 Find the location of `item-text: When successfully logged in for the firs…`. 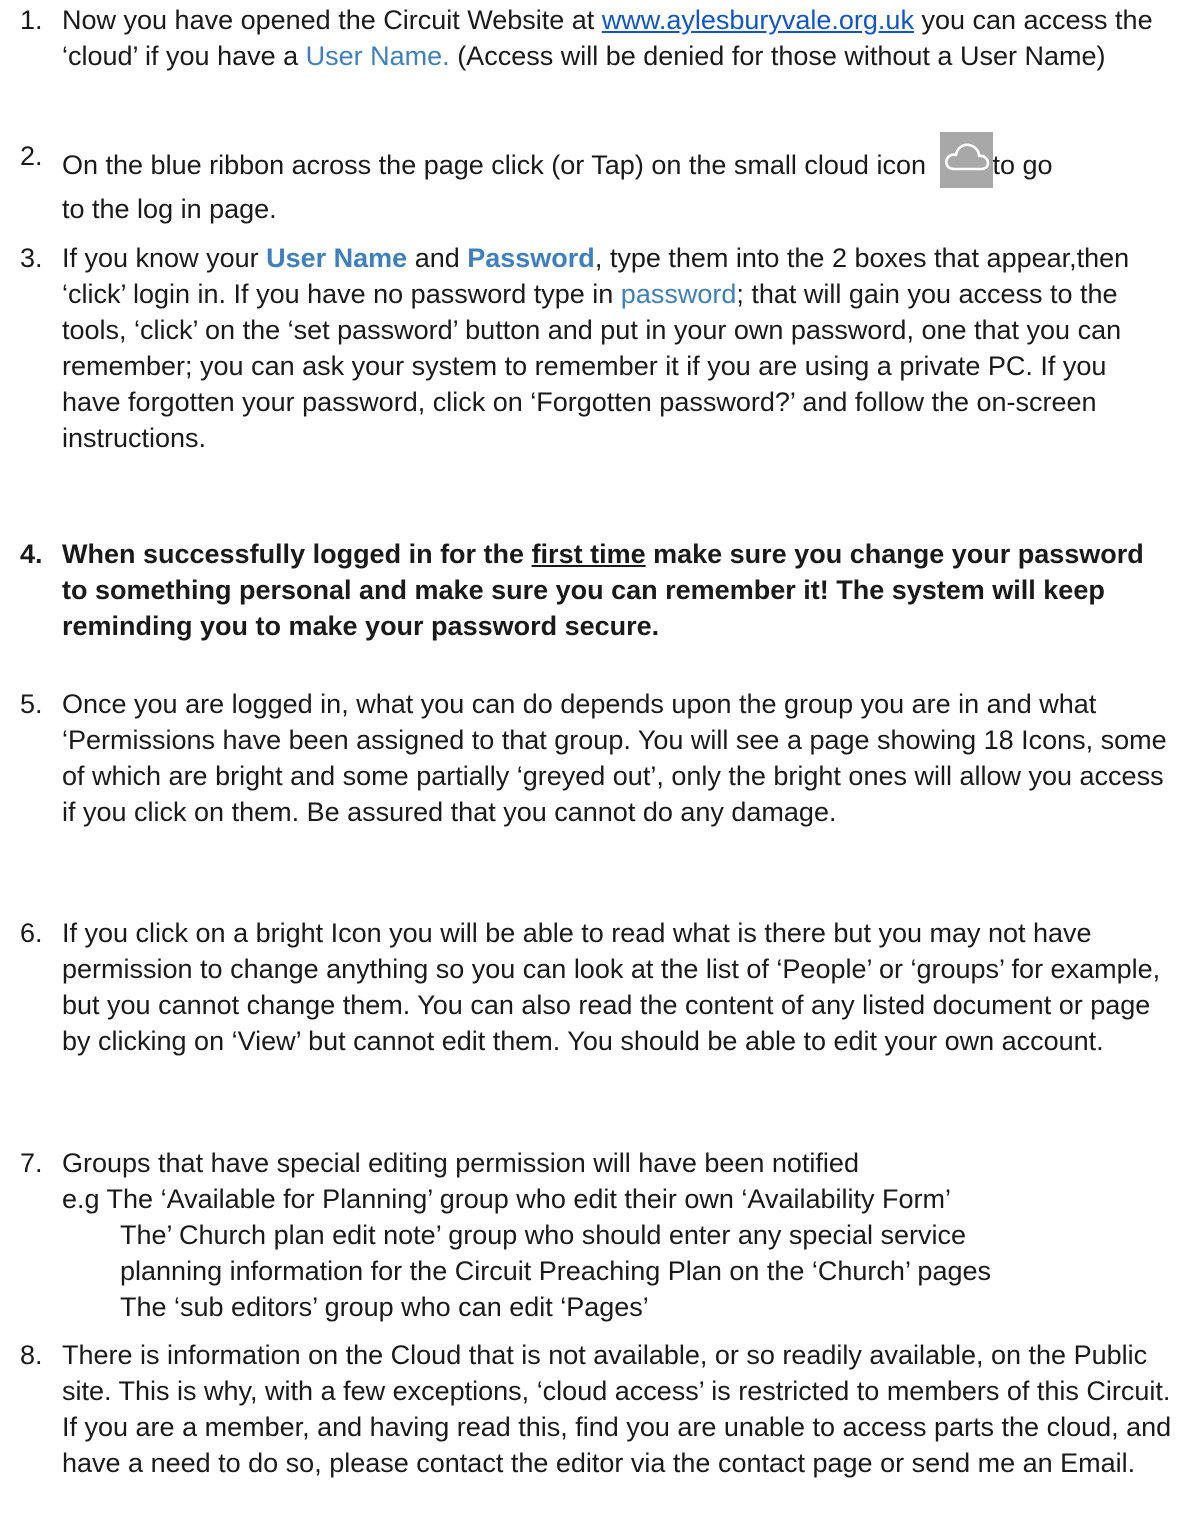

item-text: When successfully logged in for the firs… is located at coordinates (617, 590).